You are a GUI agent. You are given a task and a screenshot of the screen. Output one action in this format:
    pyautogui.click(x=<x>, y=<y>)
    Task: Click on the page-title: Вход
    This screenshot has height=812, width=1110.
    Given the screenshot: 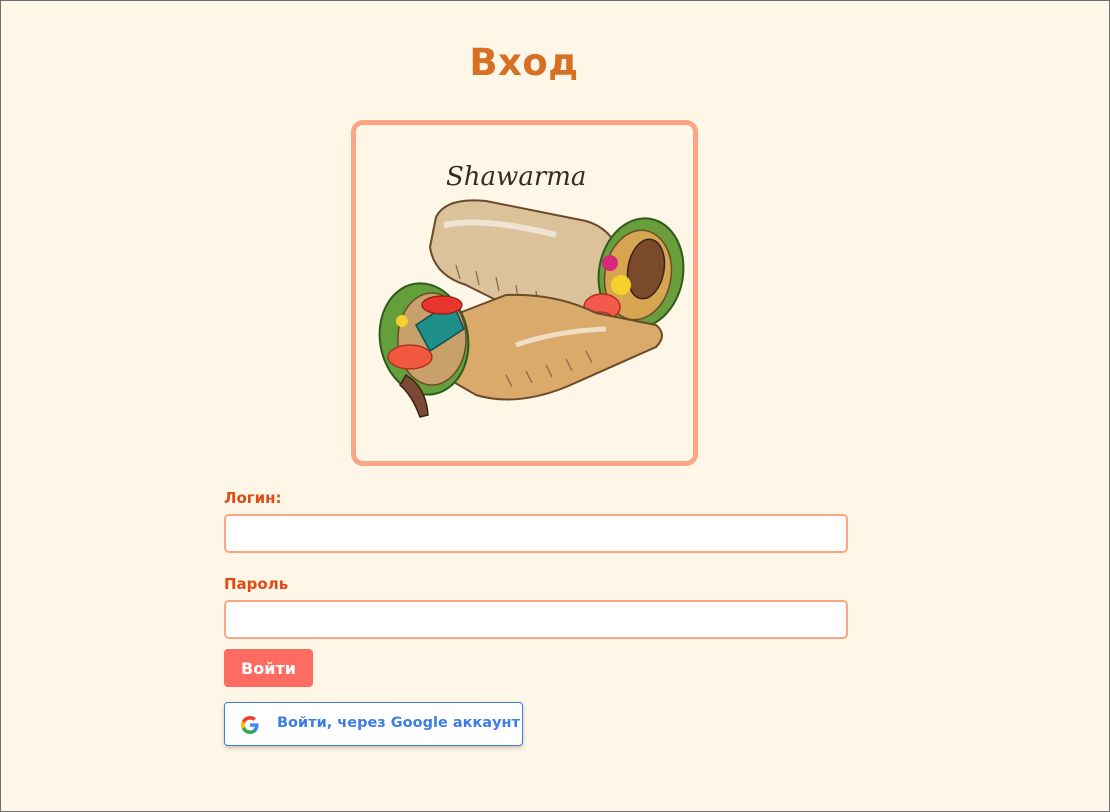 What is the action you would take?
    pyautogui.click(x=524, y=62)
    